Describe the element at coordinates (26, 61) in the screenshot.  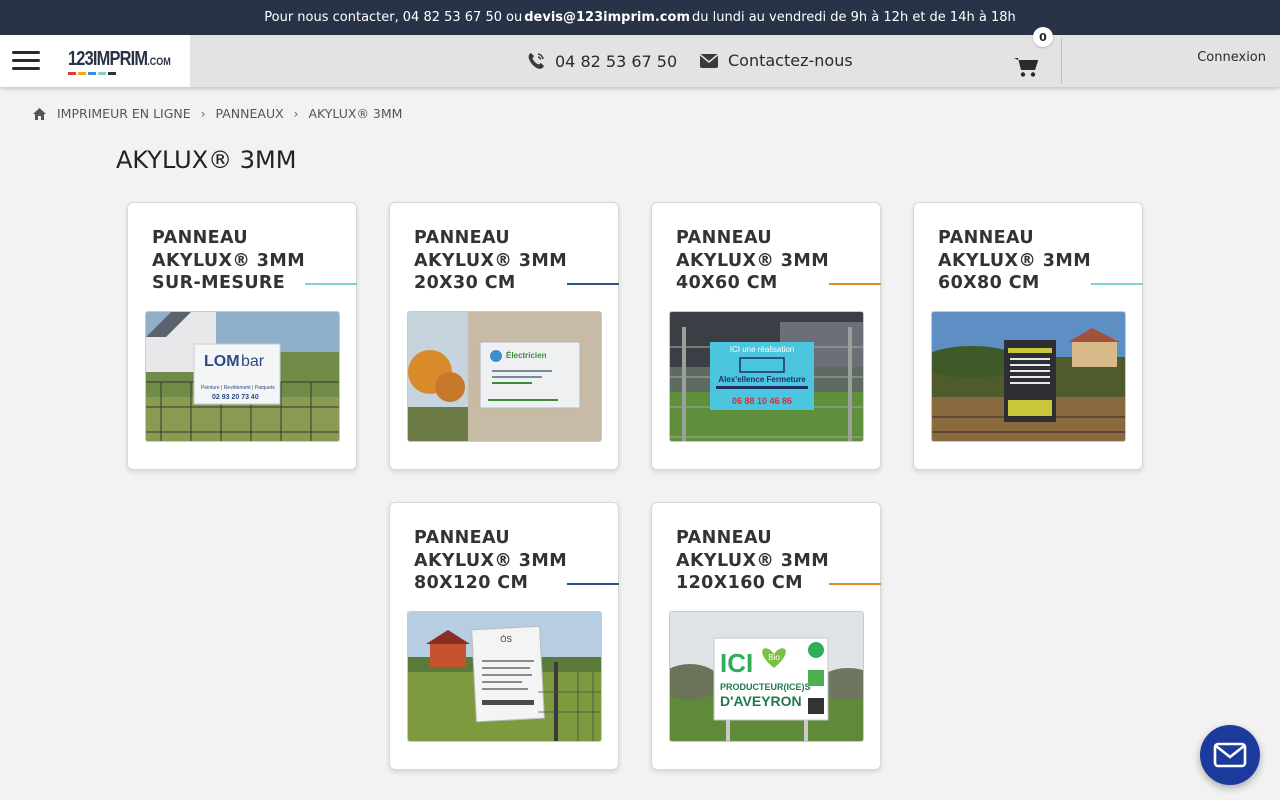
I see `hamburger-menu-icon` at that location.